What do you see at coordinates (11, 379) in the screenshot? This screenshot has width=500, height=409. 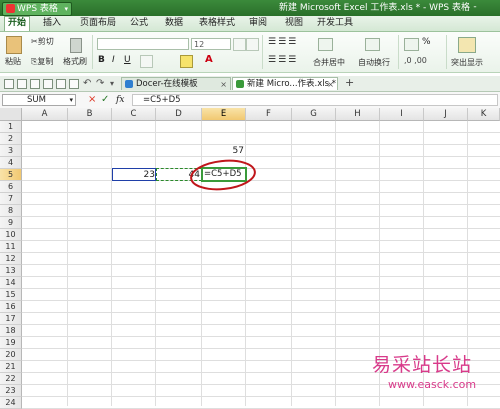 I see `row-header-22: 22` at bounding box center [11, 379].